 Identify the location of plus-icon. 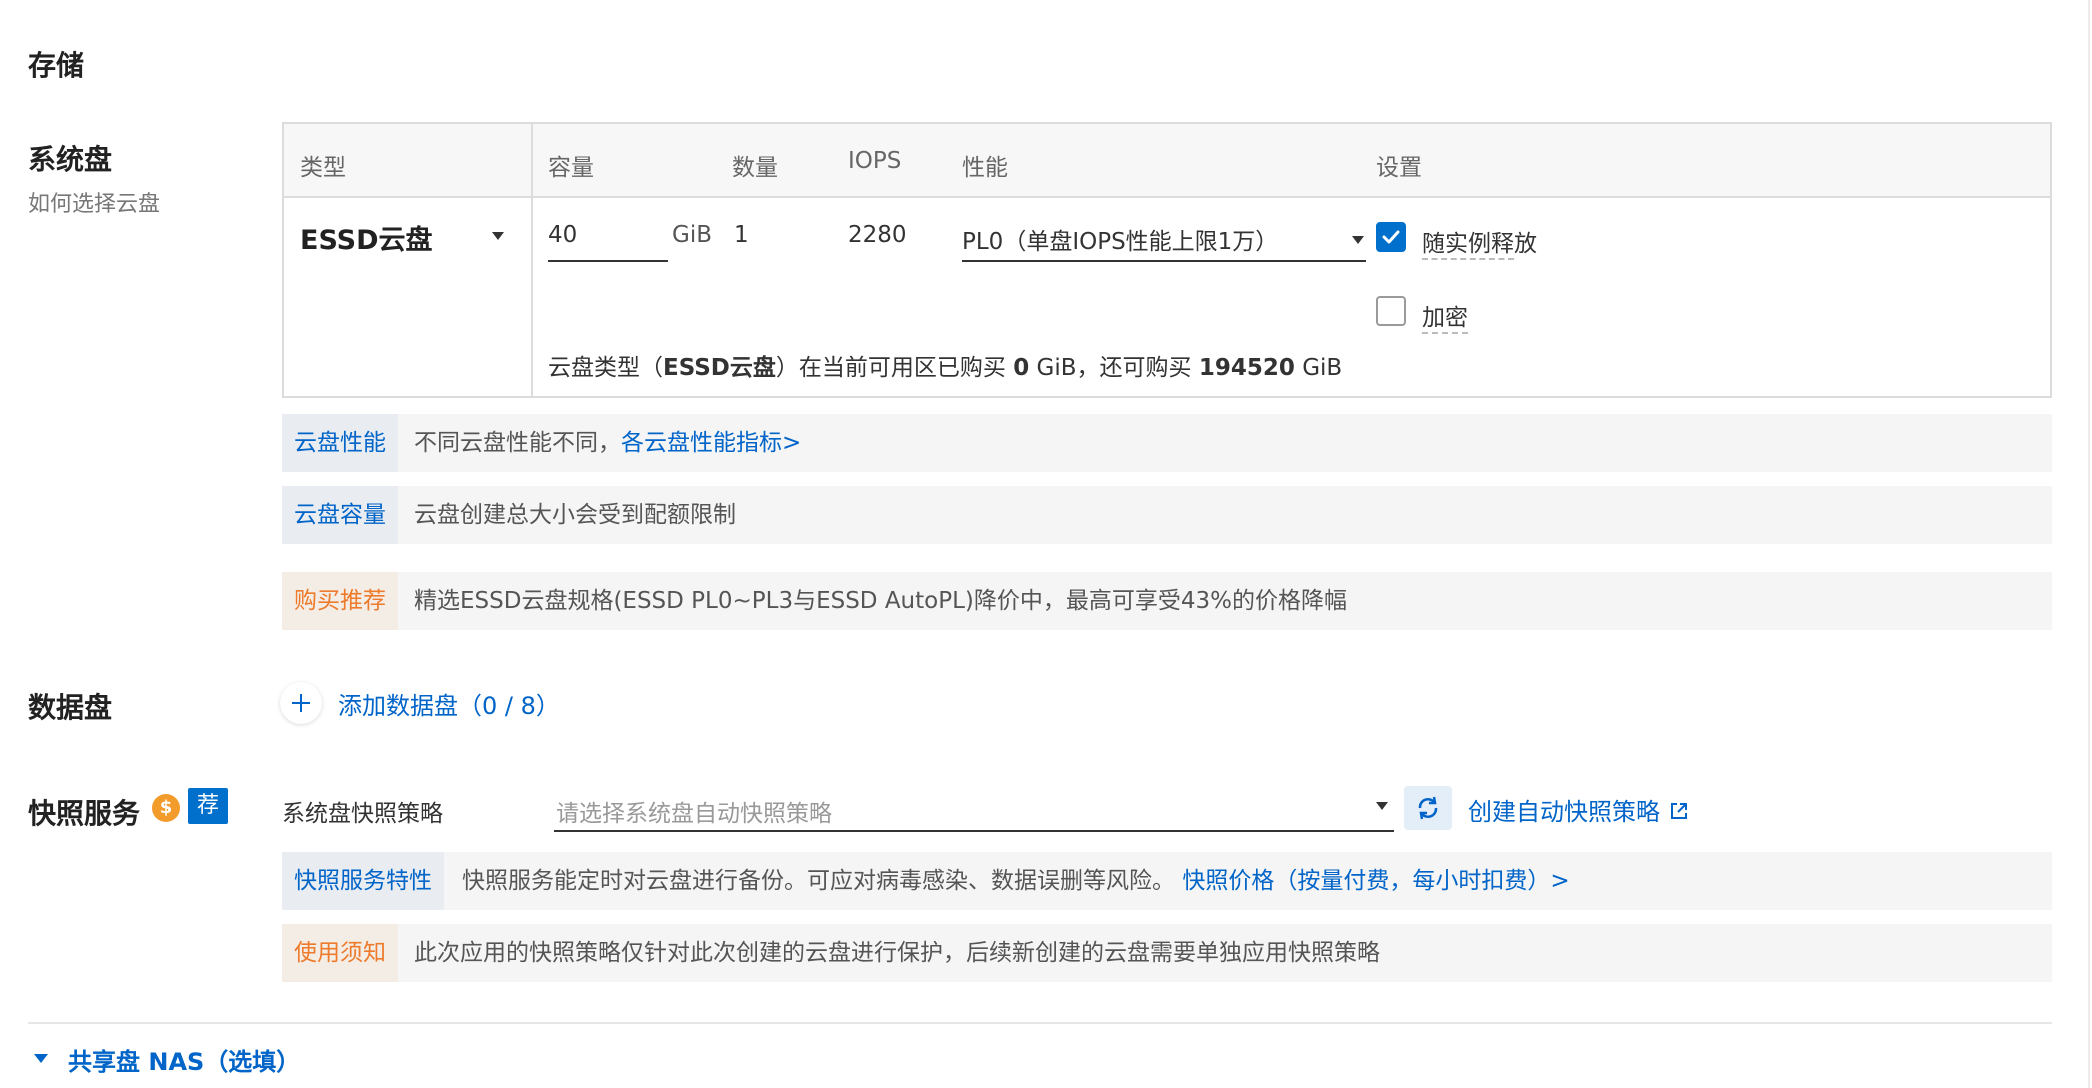
(301, 703).